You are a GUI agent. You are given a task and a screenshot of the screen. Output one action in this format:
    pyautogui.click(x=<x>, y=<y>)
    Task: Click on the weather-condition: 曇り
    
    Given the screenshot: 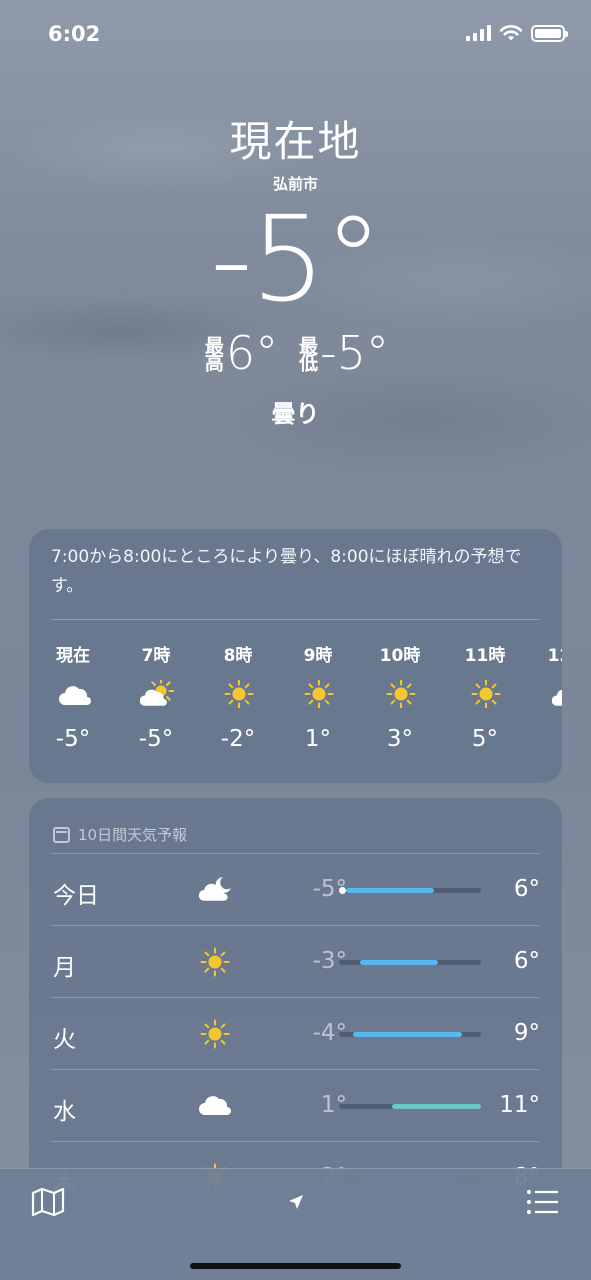 What is the action you would take?
    pyautogui.click(x=295, y=414)
    